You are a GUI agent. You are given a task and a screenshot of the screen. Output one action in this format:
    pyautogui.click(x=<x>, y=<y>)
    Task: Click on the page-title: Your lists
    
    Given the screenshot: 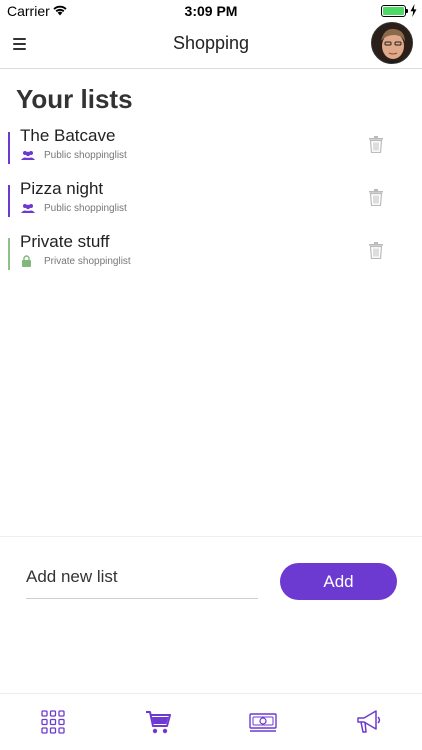 What is the action you would take?
    pyautogui.click(x=74, y=99)
    